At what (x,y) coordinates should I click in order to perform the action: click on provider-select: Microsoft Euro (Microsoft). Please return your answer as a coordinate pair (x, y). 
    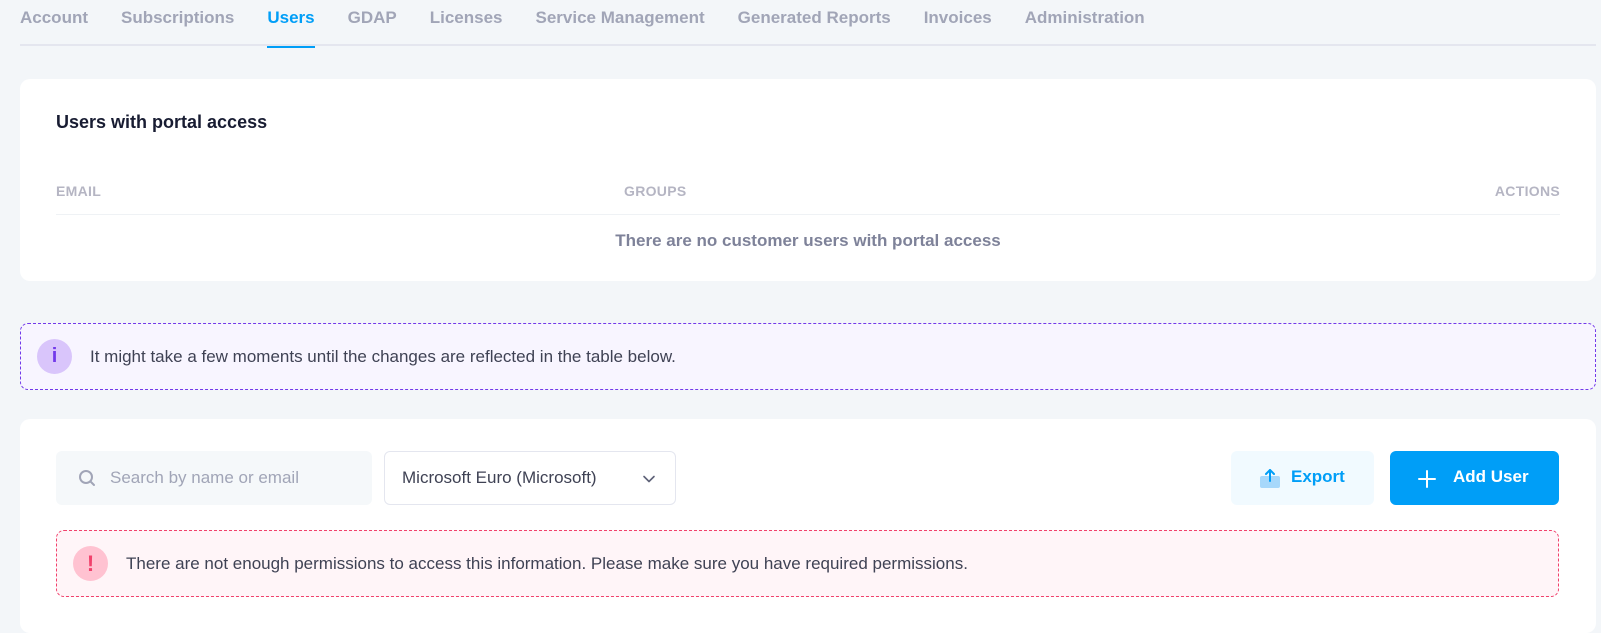
    Looking at the image, I should click on (530, 478).